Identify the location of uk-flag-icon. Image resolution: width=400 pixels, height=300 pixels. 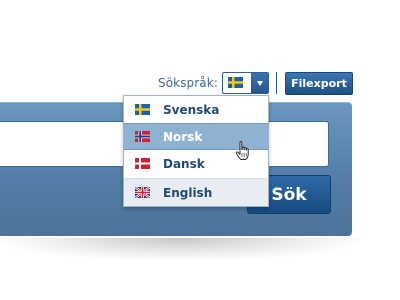
(142, 192).